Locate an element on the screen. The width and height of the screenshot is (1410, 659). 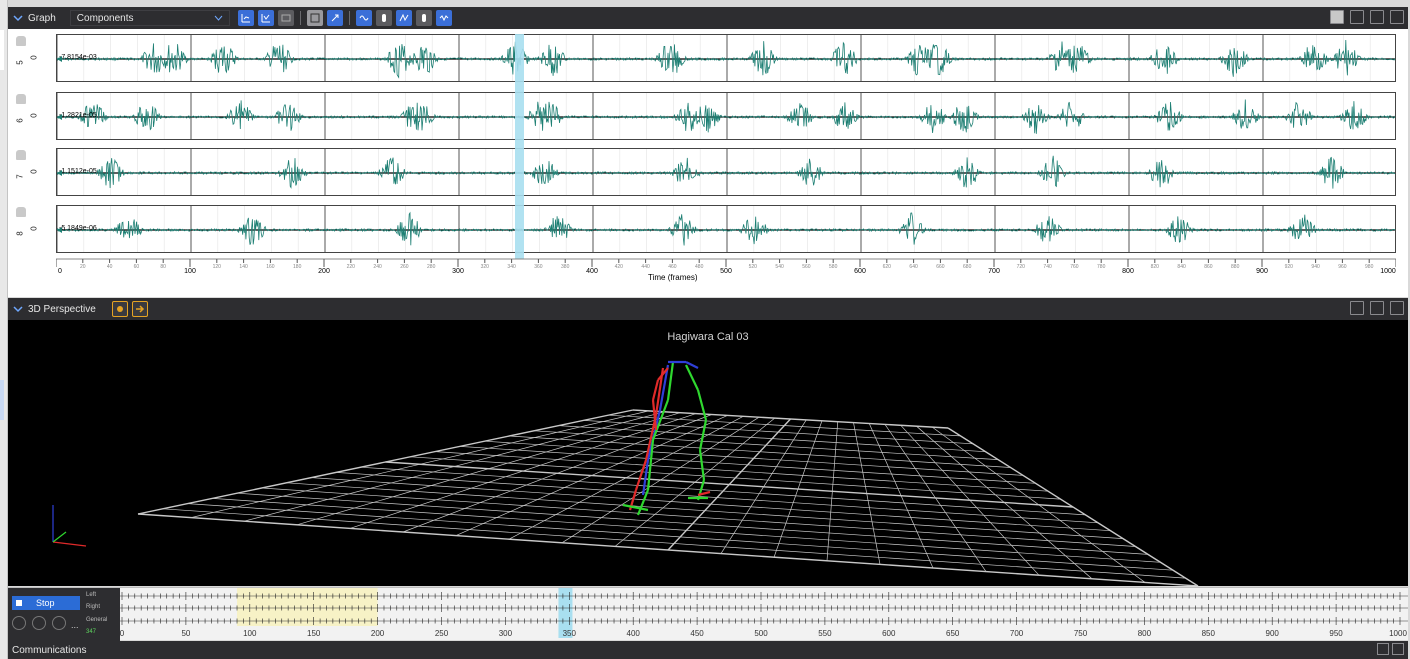
stop-icon is located at coordinates (19, 603).